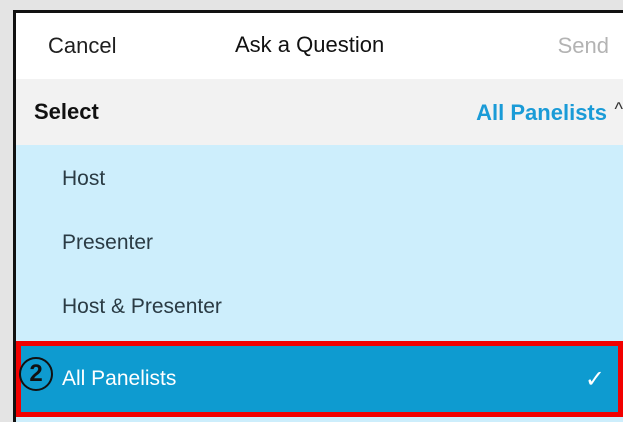 This screenshot has width=623, height=422. What do you see at coordinates (310, 44) in the screenshot?
I see `page-title: Ask a Question` at bounding box center [310, 44].